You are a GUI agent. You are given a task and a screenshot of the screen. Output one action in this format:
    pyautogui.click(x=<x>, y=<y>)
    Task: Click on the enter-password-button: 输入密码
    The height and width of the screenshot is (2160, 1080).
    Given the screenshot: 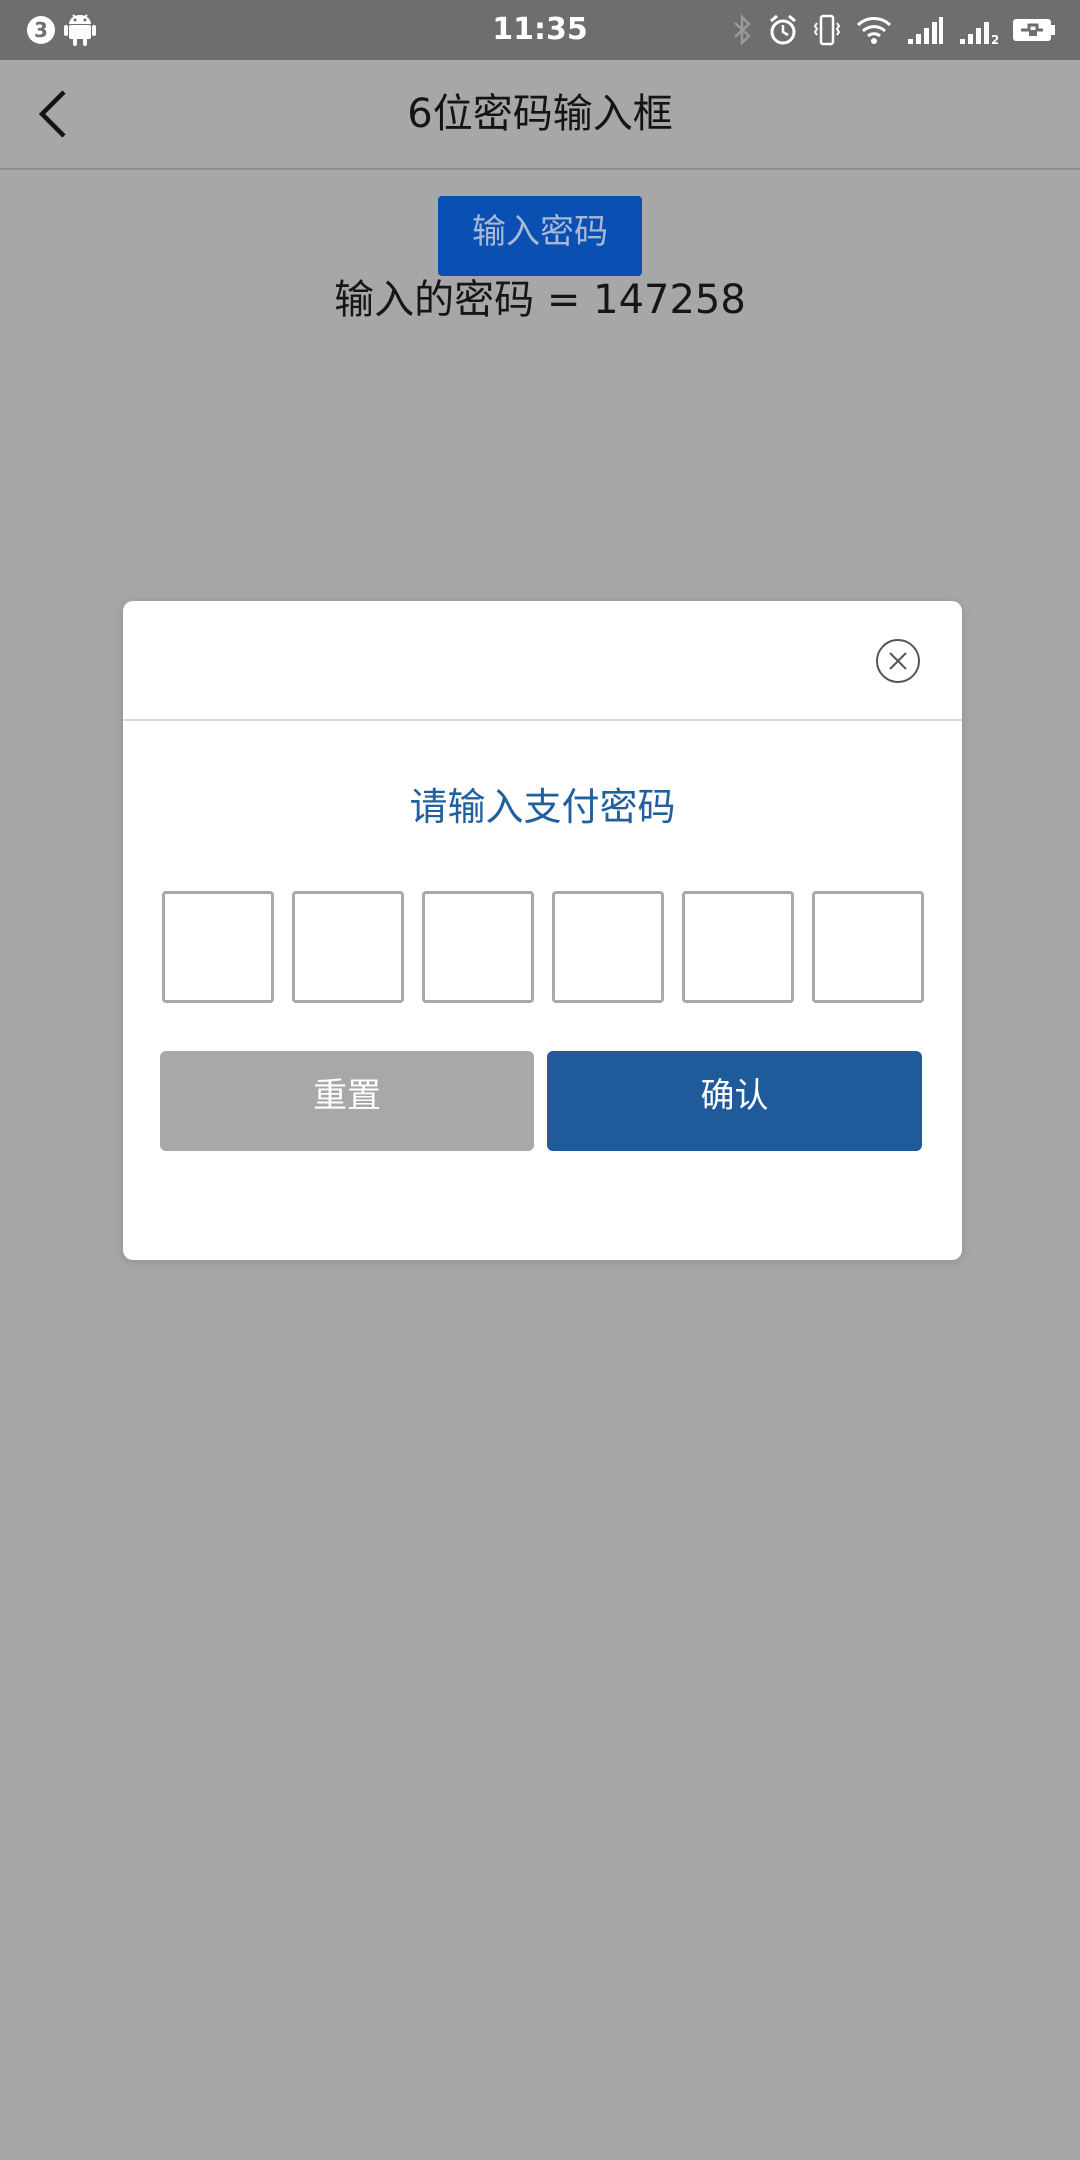 What is the action you would take?
    pyautogui.click(x=540, y=236)
    